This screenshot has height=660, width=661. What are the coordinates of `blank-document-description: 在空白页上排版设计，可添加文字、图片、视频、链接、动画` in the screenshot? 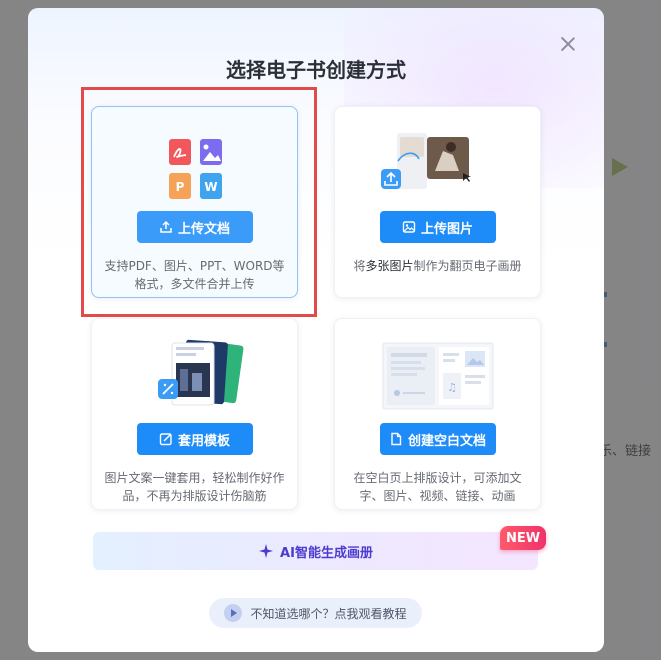 It's located at (437, 487).